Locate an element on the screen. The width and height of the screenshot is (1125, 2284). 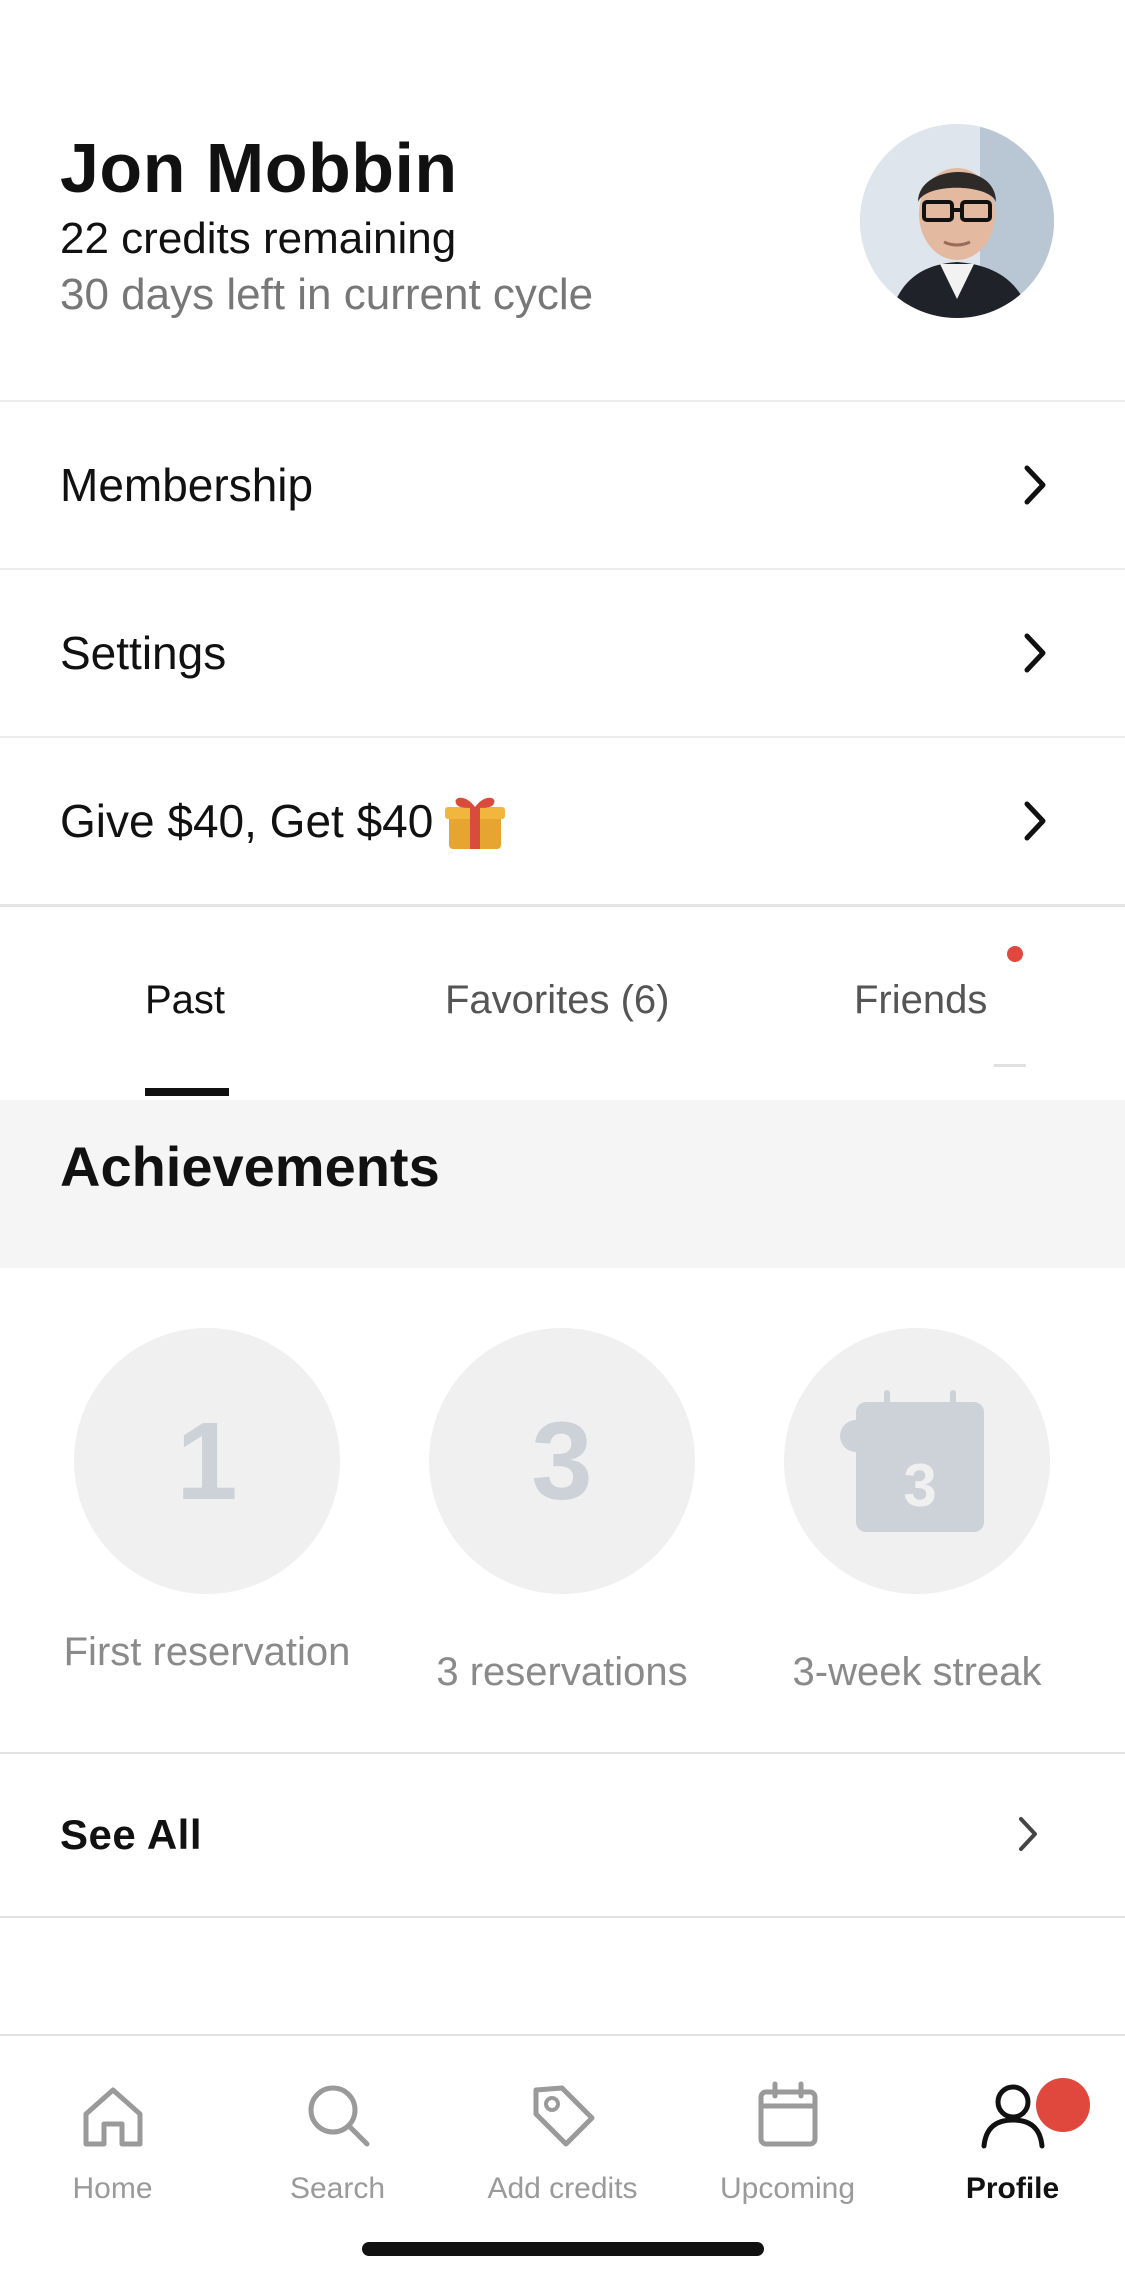
calendar-icon: 3 is located at coordinates (912, 1461).